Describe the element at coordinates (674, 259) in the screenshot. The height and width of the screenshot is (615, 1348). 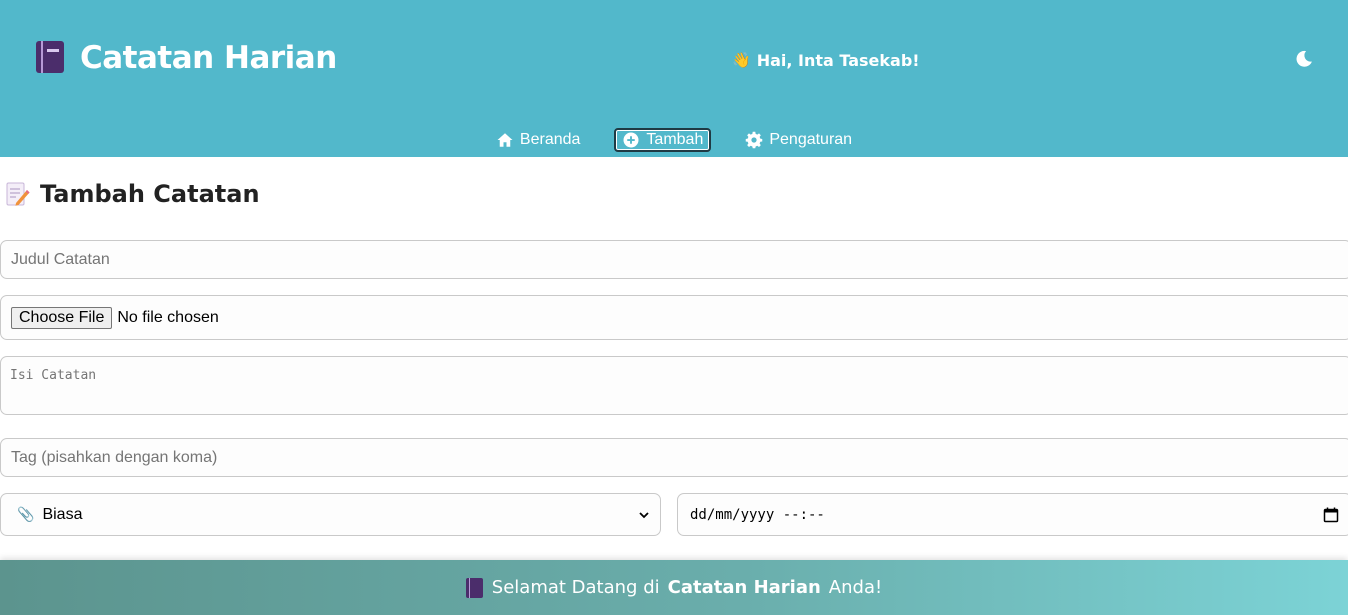
I see `title-input` at that location.